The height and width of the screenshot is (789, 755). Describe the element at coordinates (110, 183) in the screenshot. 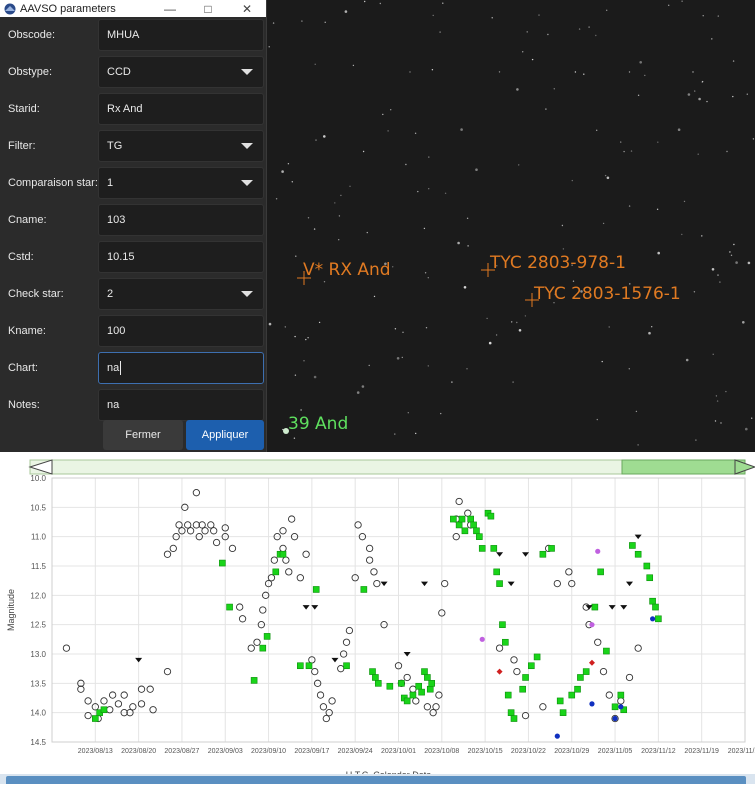

I see `comparison-star-value: 1` at that location.